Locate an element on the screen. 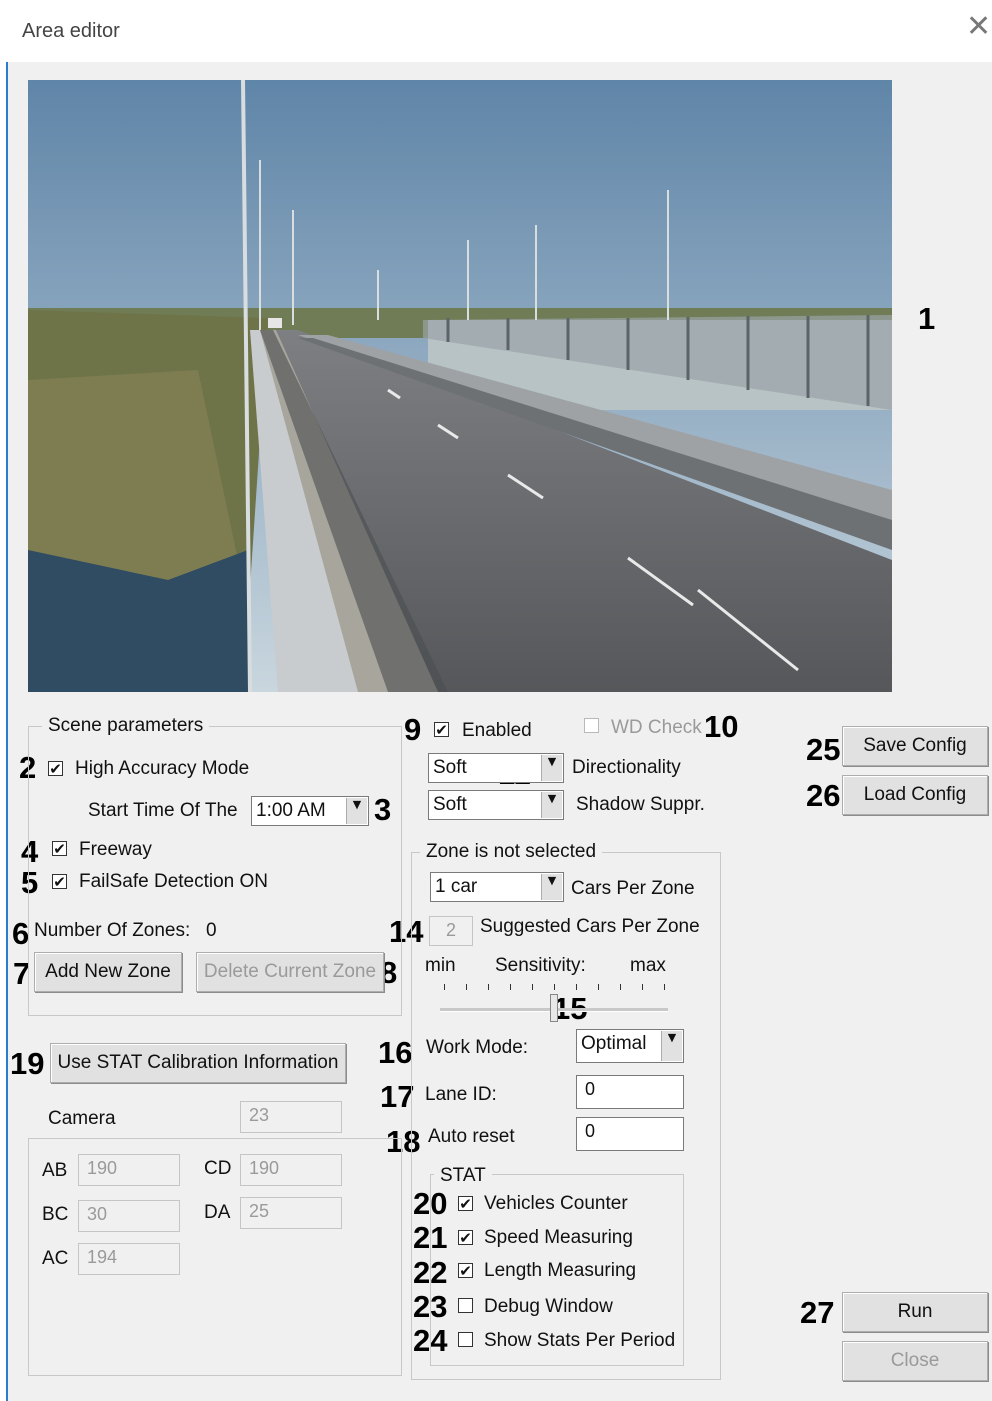 Image resolution: width=992 pixels, height=1401 pixels. callout-6: 6 is located at coordinates (21, 933).